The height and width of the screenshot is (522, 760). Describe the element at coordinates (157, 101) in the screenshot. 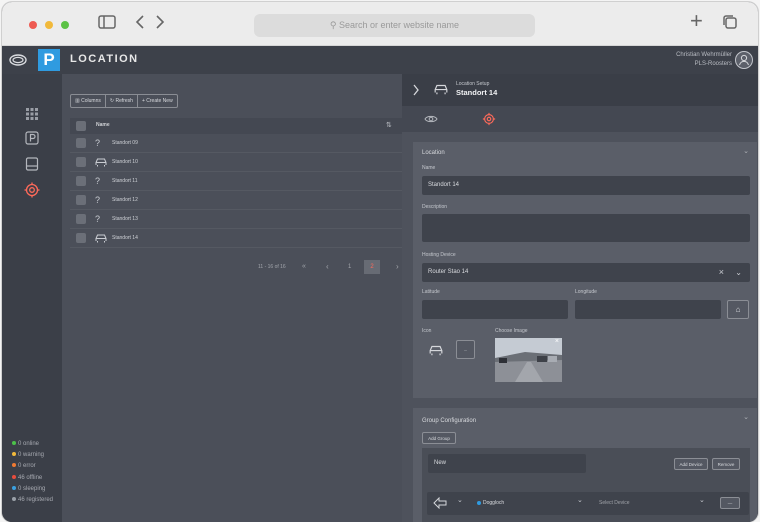

I see `create-new-button: + Create New` at that location.